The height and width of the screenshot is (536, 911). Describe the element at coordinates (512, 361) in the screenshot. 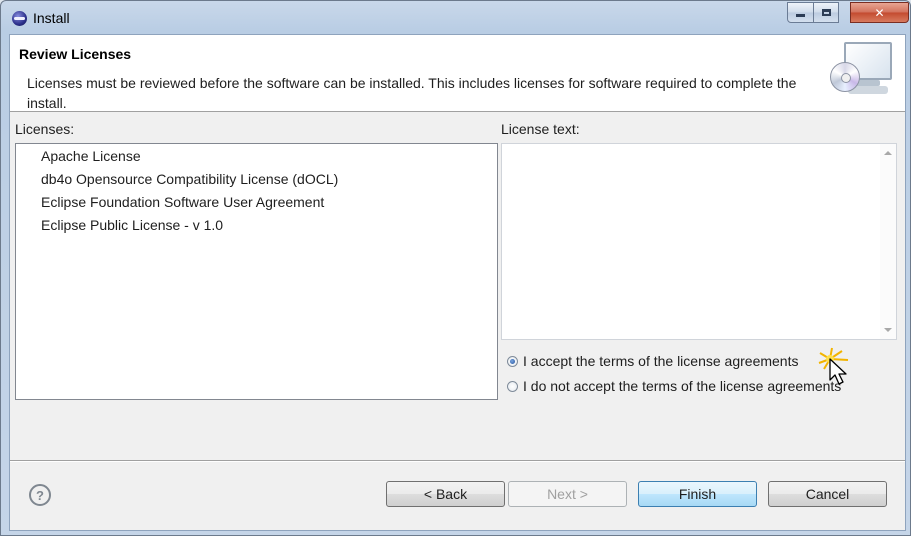

I see `accept-radio-button` at that location.